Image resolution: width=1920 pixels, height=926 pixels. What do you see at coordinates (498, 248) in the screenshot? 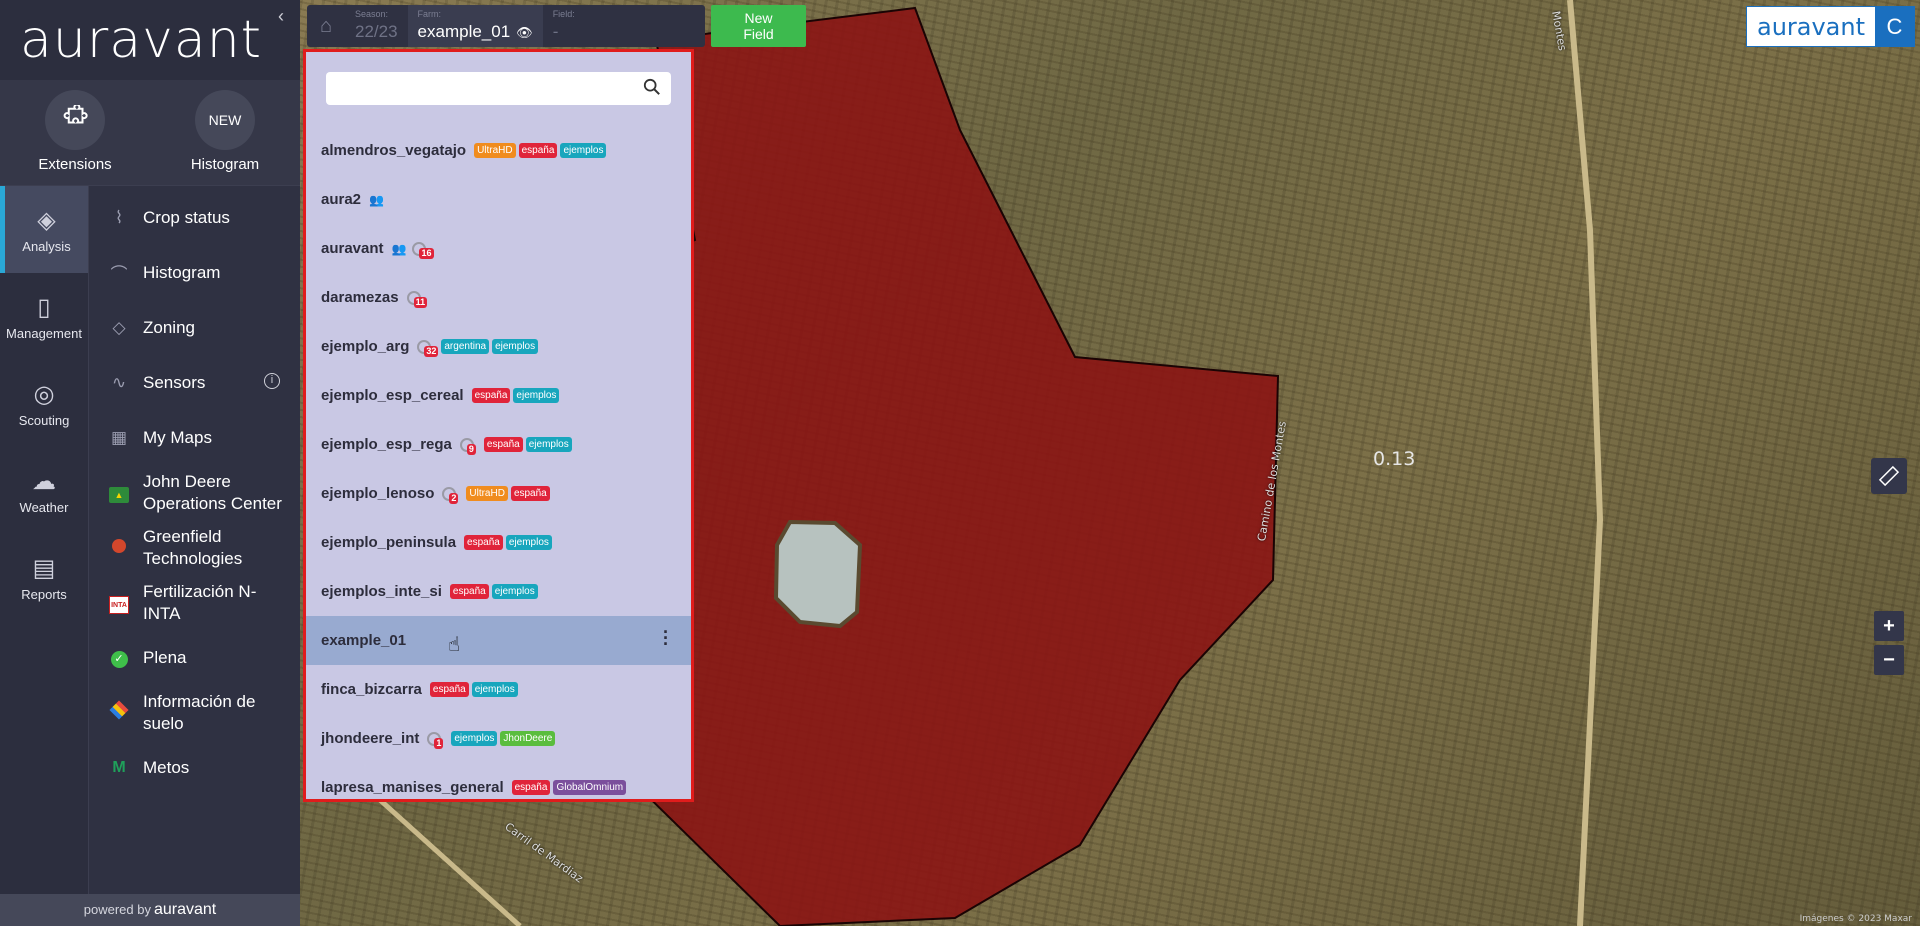
I see `farm-list-item: auravant 👥 16` at bounding box center [498, 248].